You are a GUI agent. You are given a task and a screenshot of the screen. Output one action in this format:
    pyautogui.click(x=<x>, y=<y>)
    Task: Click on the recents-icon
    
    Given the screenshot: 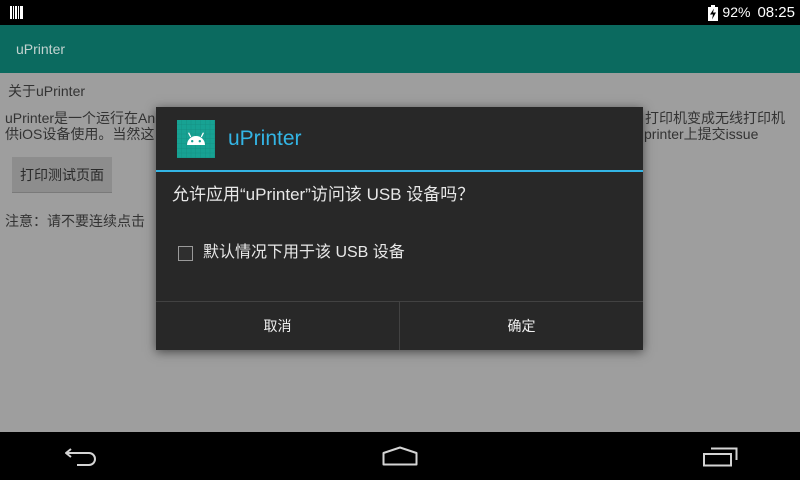 What is the action you would take?
    pyautogui.click(x=720, y=457)
    